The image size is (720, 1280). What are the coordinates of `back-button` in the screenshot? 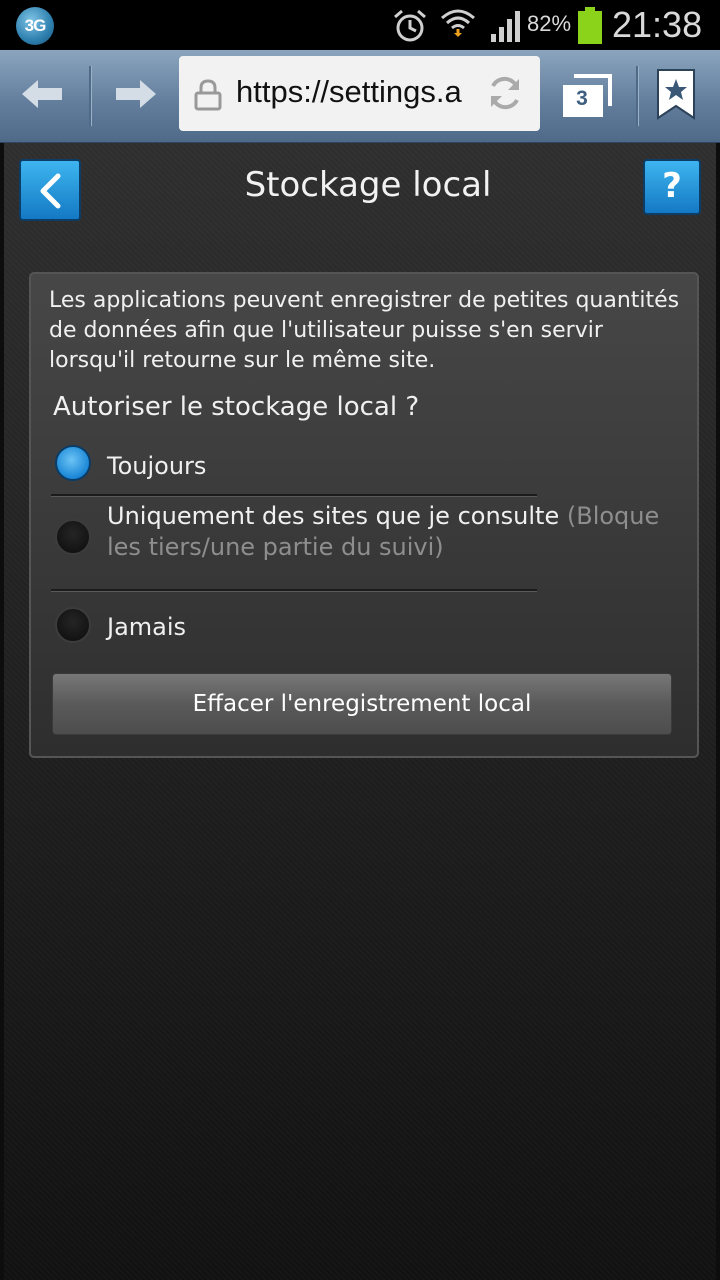 It's located at (50, 190).